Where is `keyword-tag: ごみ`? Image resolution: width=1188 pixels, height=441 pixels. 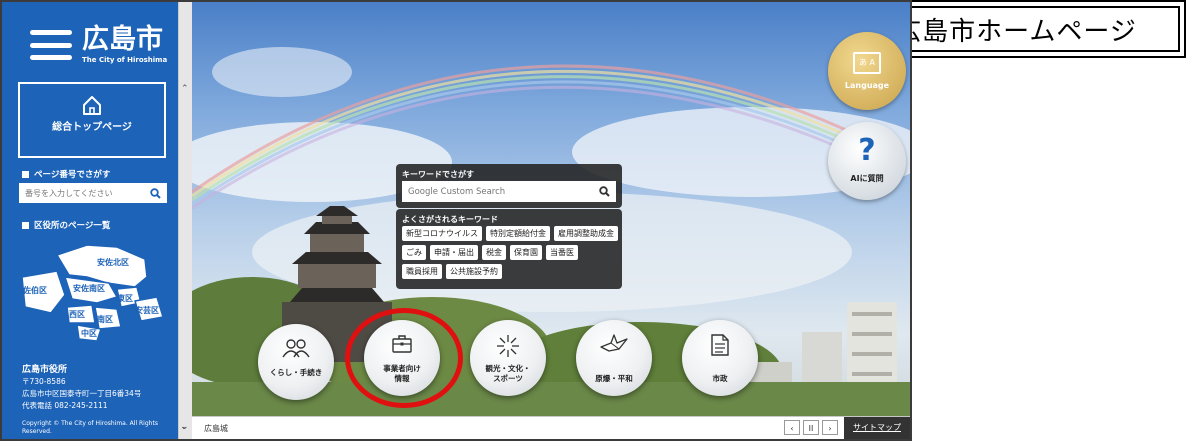
keyword-tag: ごみ is located at coordinates (414, 252).